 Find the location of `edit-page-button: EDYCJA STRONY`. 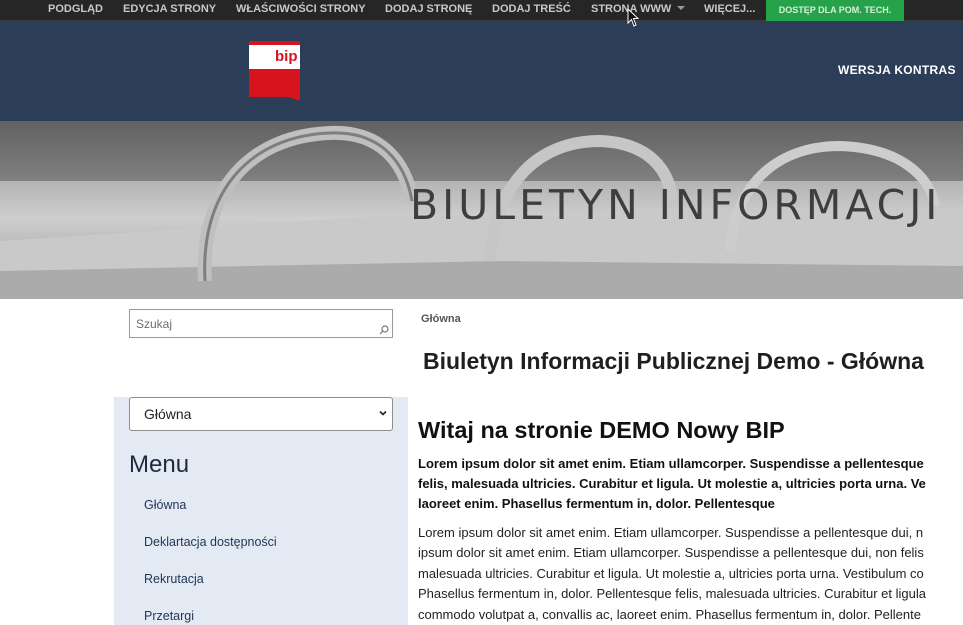

edit-page-button: EDYCJA STRONY is located at coordinates (169, 10).